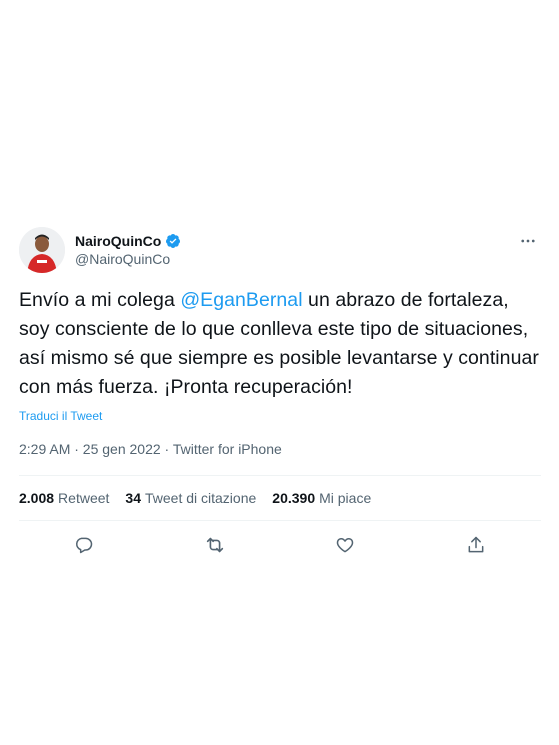  What do you see at coordinates (84, 545) in the screenshot?
I see `reply-icon` at bounding box center [84, 545].